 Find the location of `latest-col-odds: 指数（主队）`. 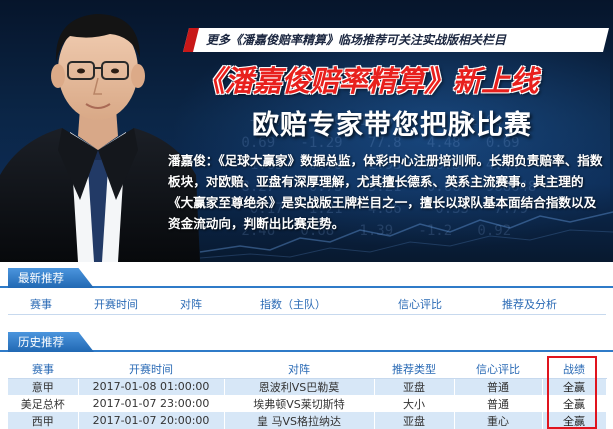

latest-col-odds: 指数（主队） is located at coordinates (293, 304).